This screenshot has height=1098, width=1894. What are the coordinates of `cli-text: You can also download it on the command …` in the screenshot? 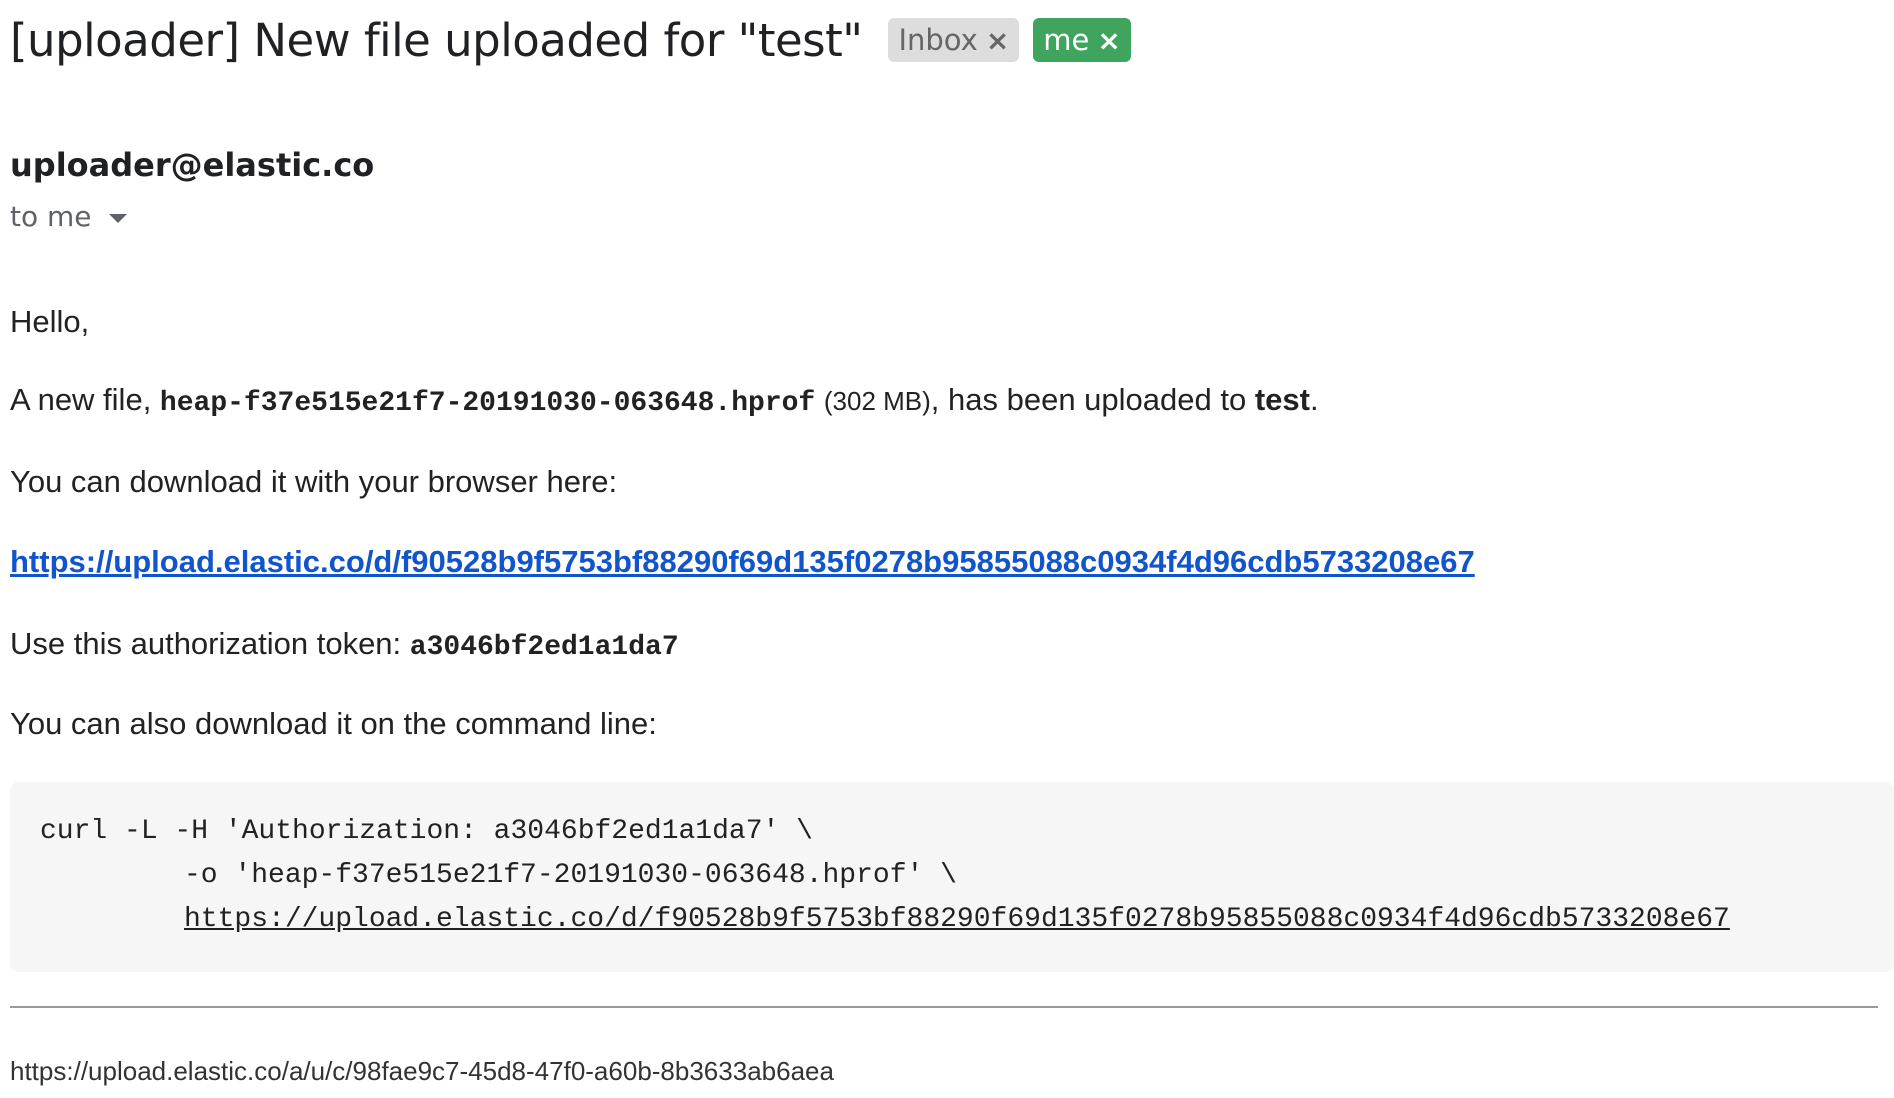 It's located at (333, 723).